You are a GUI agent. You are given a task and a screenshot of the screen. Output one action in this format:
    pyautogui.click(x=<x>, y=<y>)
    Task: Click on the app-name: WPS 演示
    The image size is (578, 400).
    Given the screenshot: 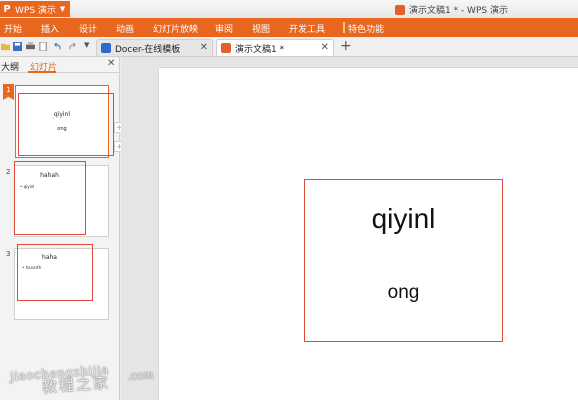 What is the action you would take?
    pyautogui.click(x=35, y=10)
    